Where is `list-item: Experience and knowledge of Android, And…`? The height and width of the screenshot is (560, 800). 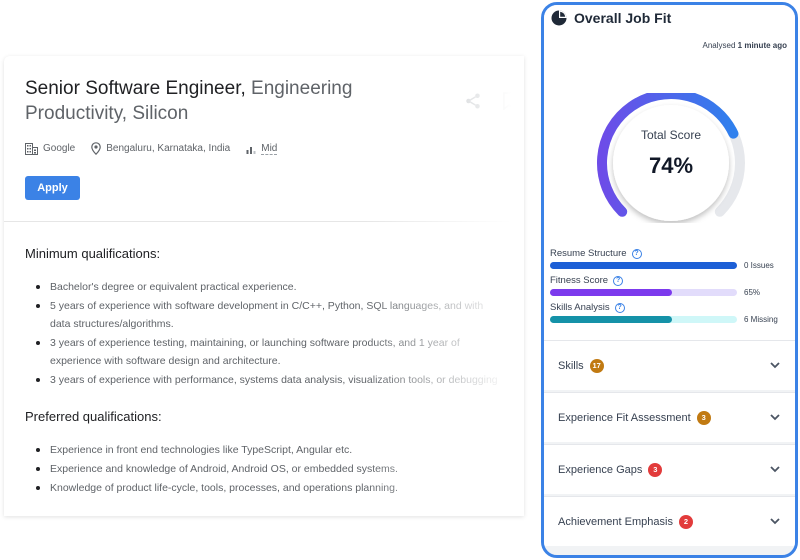 list-item: Experience and knowledge of Android, And… is located at coordinates (271, 469).